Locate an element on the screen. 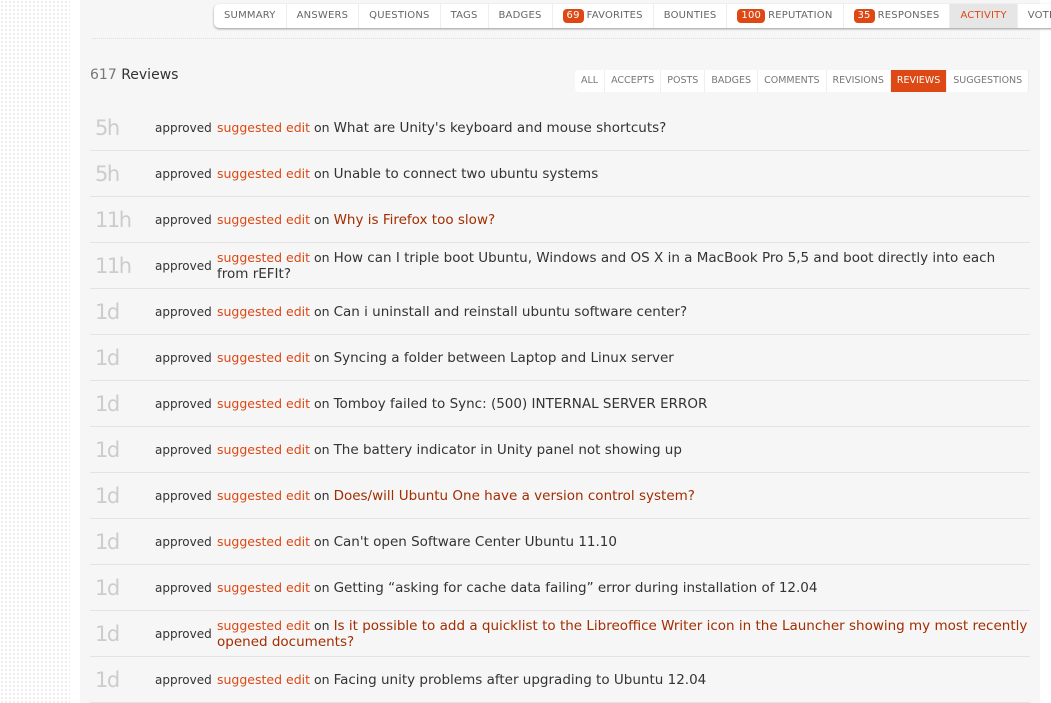 This screenshot has height=703, width=1051. subtab-posts: POSTS is located at coordinates (683, 81).